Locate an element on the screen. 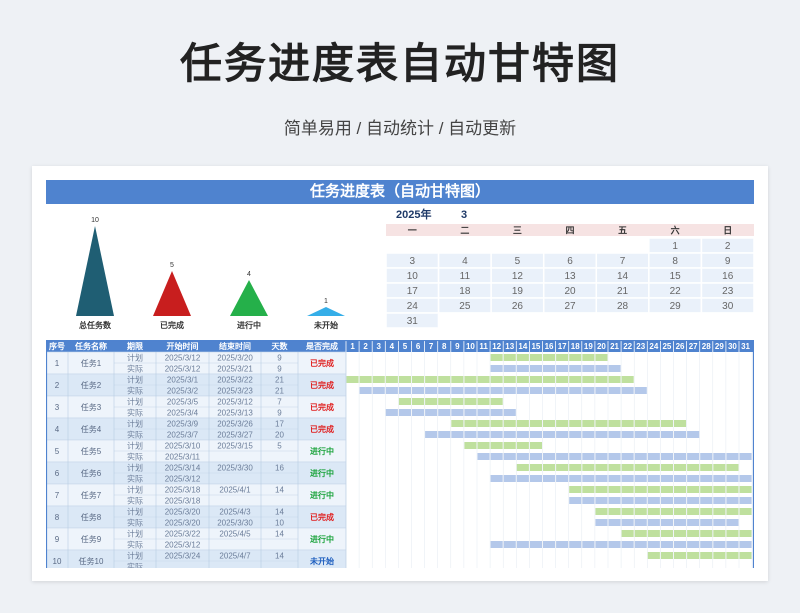  table-header-3: 期限 is located at coordinates (135, 346).